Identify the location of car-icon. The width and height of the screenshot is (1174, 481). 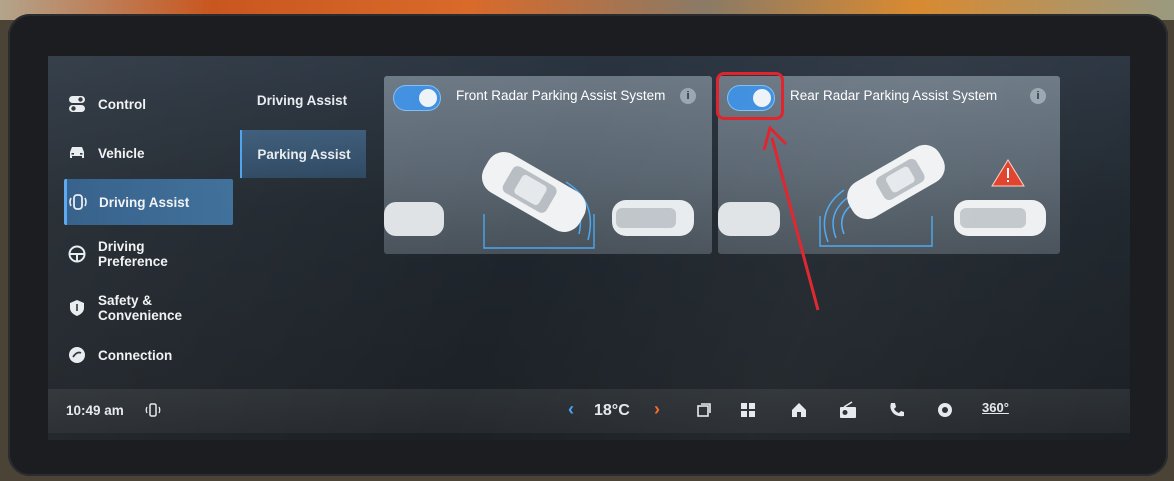
(77, 153).